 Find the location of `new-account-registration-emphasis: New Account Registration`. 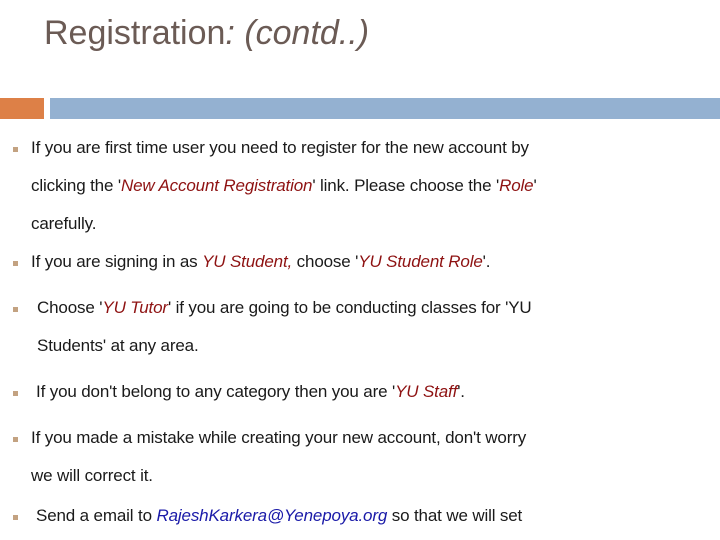

new-account-registration-emphasis: New Account Registration is located at coordinates (216, 185).